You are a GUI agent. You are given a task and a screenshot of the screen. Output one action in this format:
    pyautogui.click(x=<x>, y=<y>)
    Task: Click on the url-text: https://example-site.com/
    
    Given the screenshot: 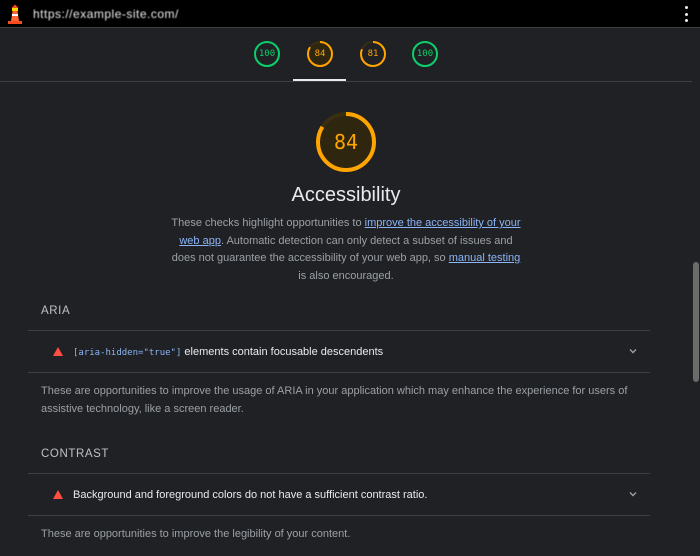 What is the action you would take?
    pyautogui.click(x=106, y=13)
    